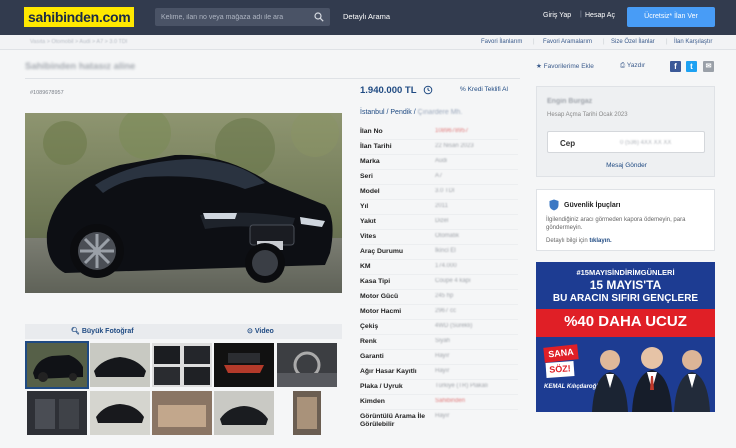 The height and width of the screenshot is (448, 736). I want to click on listing-id: #1089678957, so click(47, 93).